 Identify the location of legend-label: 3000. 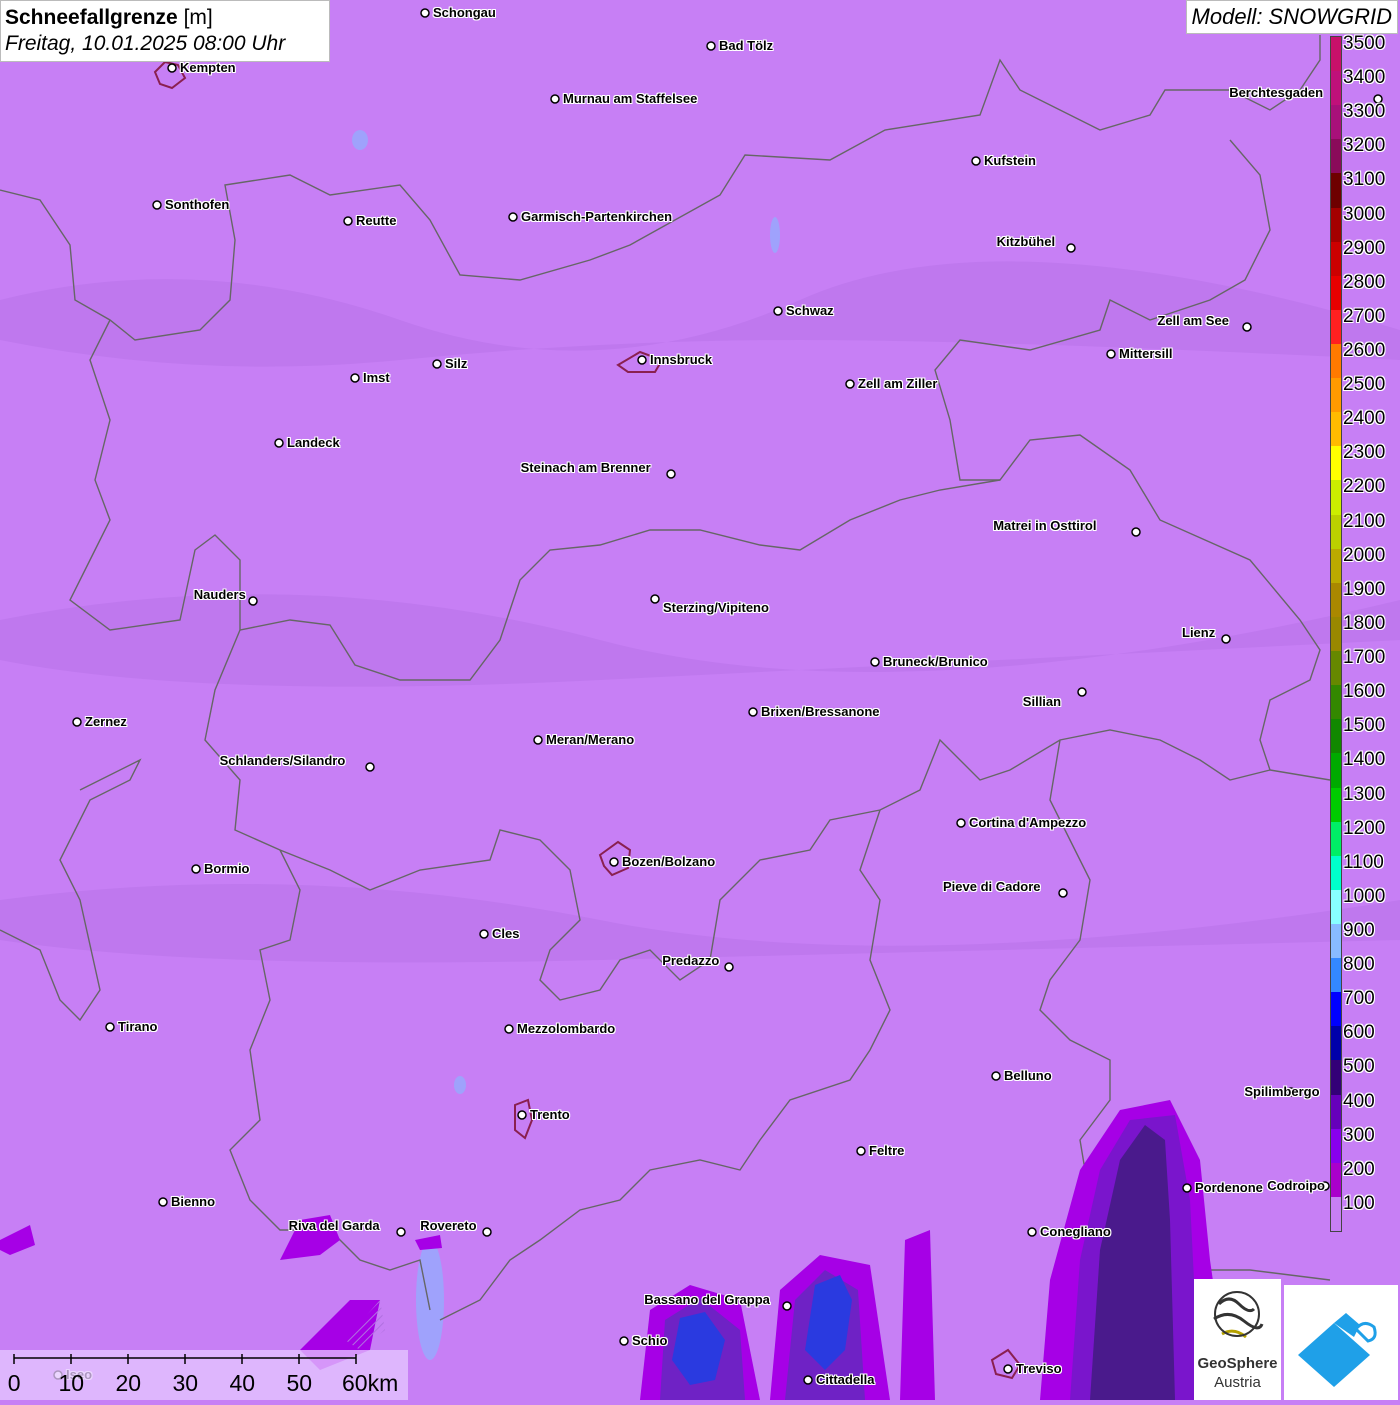
(1364, 214).